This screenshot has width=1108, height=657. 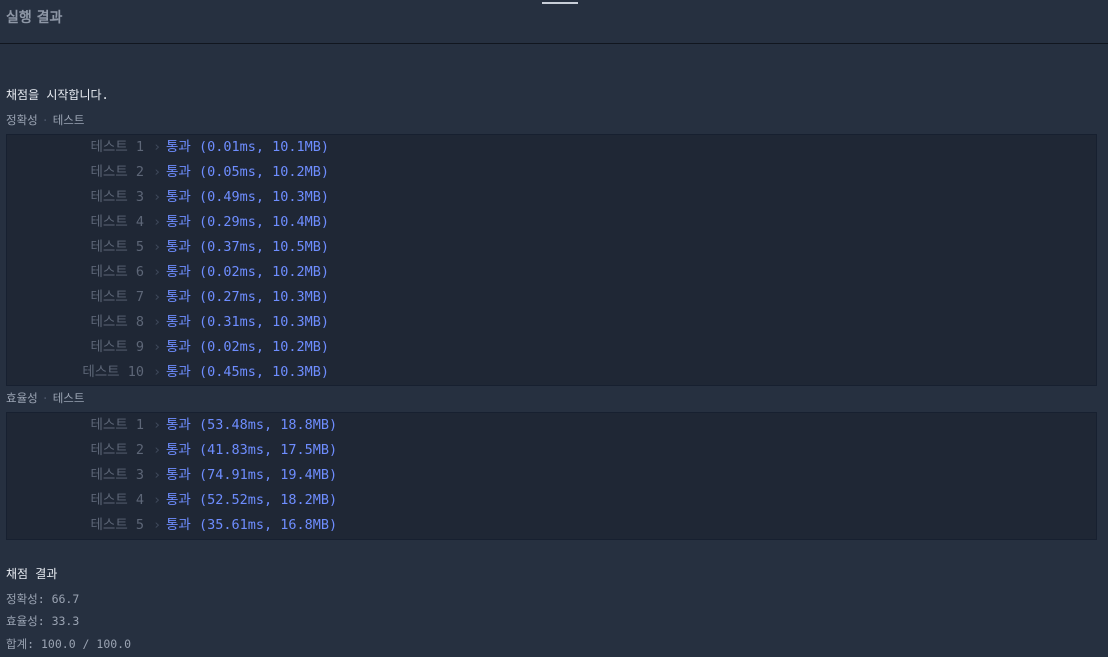 I want to click on test-result: 통과 (0.31ms, 10.3MB), so click(x=248, y=322).